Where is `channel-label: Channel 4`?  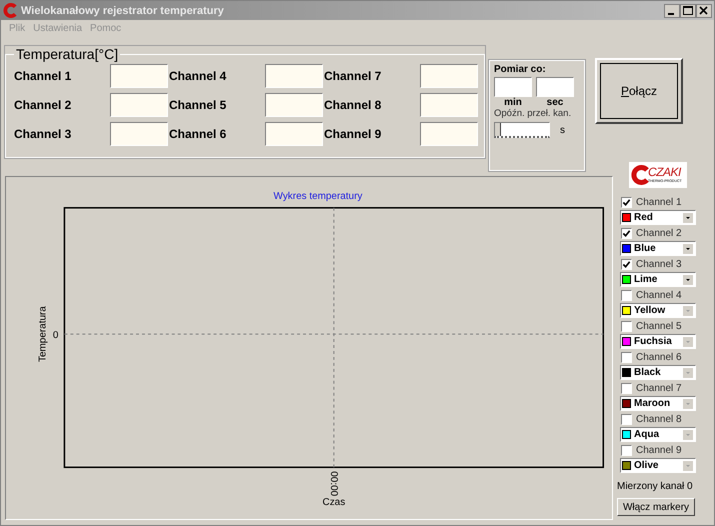 channel-label: Channel 4 is located at coordinates (197, 76).